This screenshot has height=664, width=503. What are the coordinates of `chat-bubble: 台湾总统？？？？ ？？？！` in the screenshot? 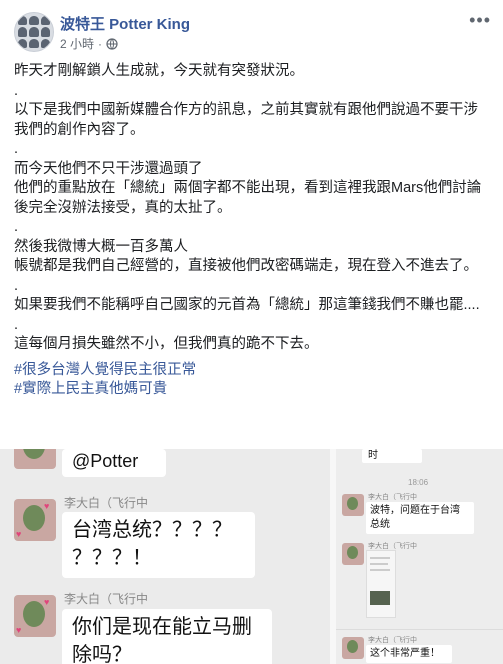 It's located at (158, 545).